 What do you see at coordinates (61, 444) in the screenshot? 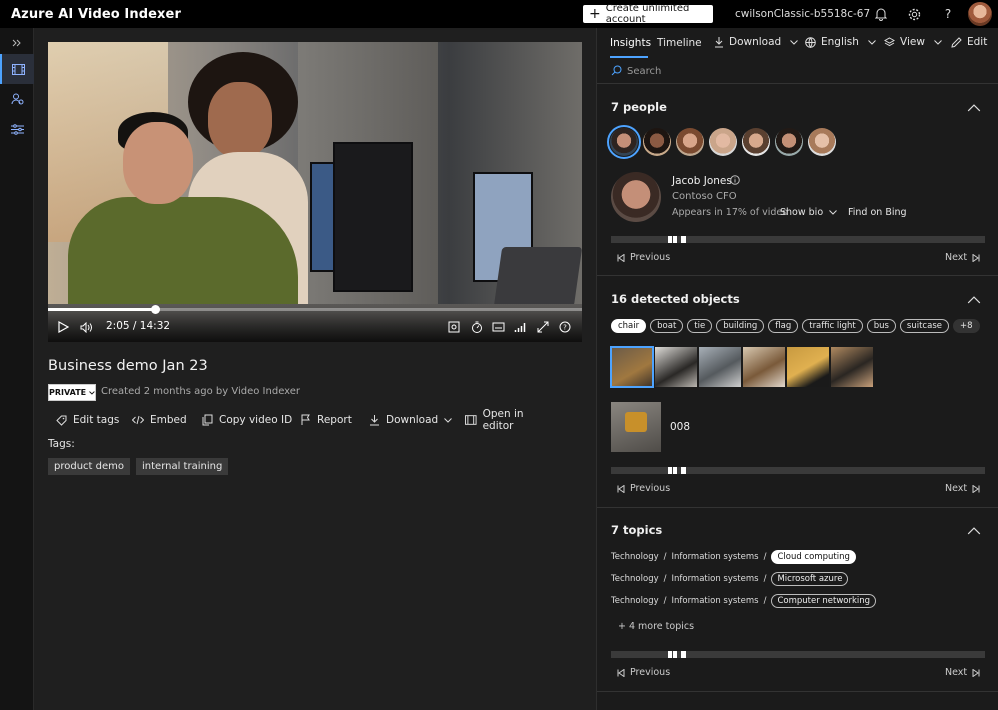
I see `tags-label: Tags:` at bounding box center [61, 444].